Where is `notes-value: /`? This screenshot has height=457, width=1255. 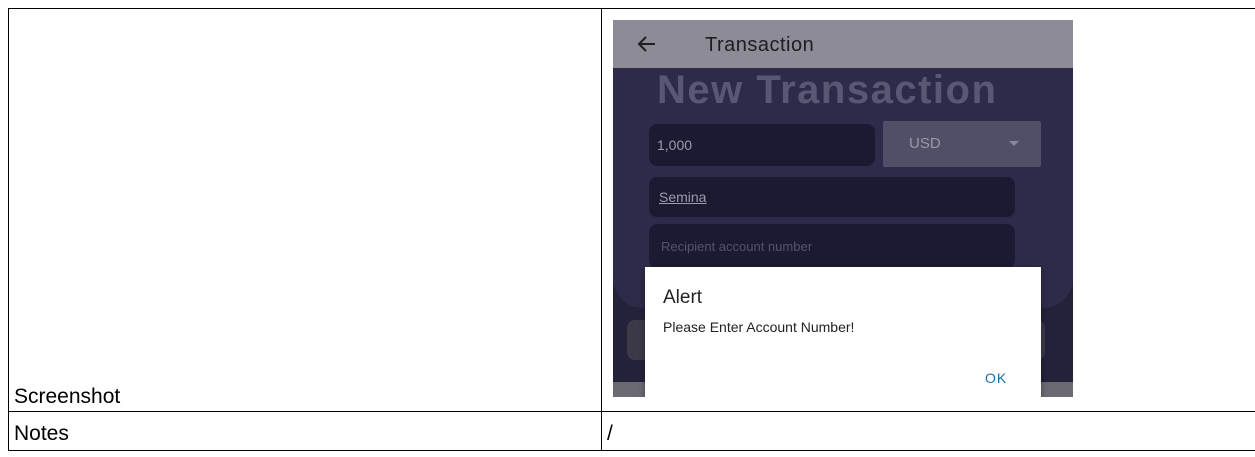 notes-value: / is located at coordinates (928, 431).